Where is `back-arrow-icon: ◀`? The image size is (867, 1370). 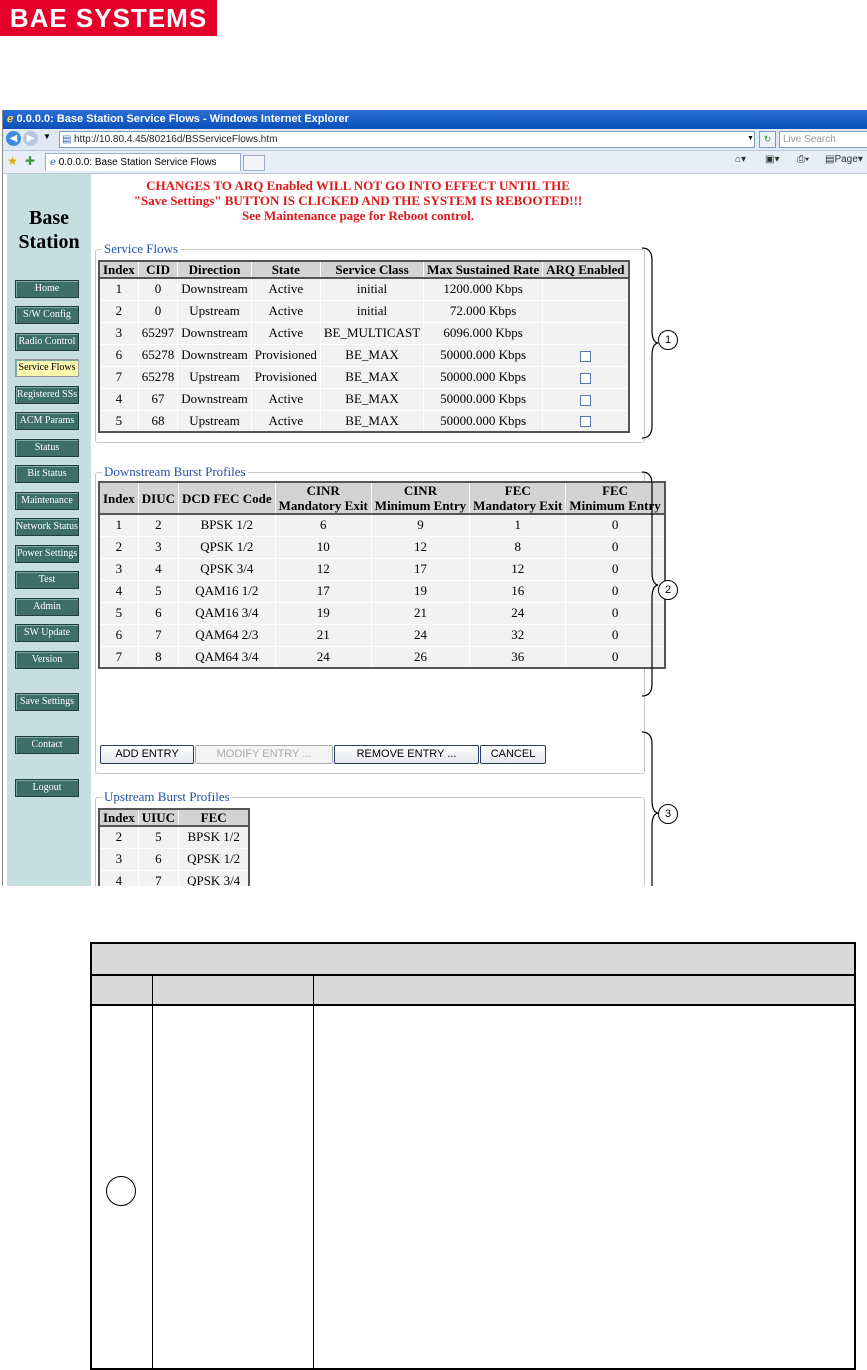
back-arrow-icon: ◀ is located at coordinates (13, 138).